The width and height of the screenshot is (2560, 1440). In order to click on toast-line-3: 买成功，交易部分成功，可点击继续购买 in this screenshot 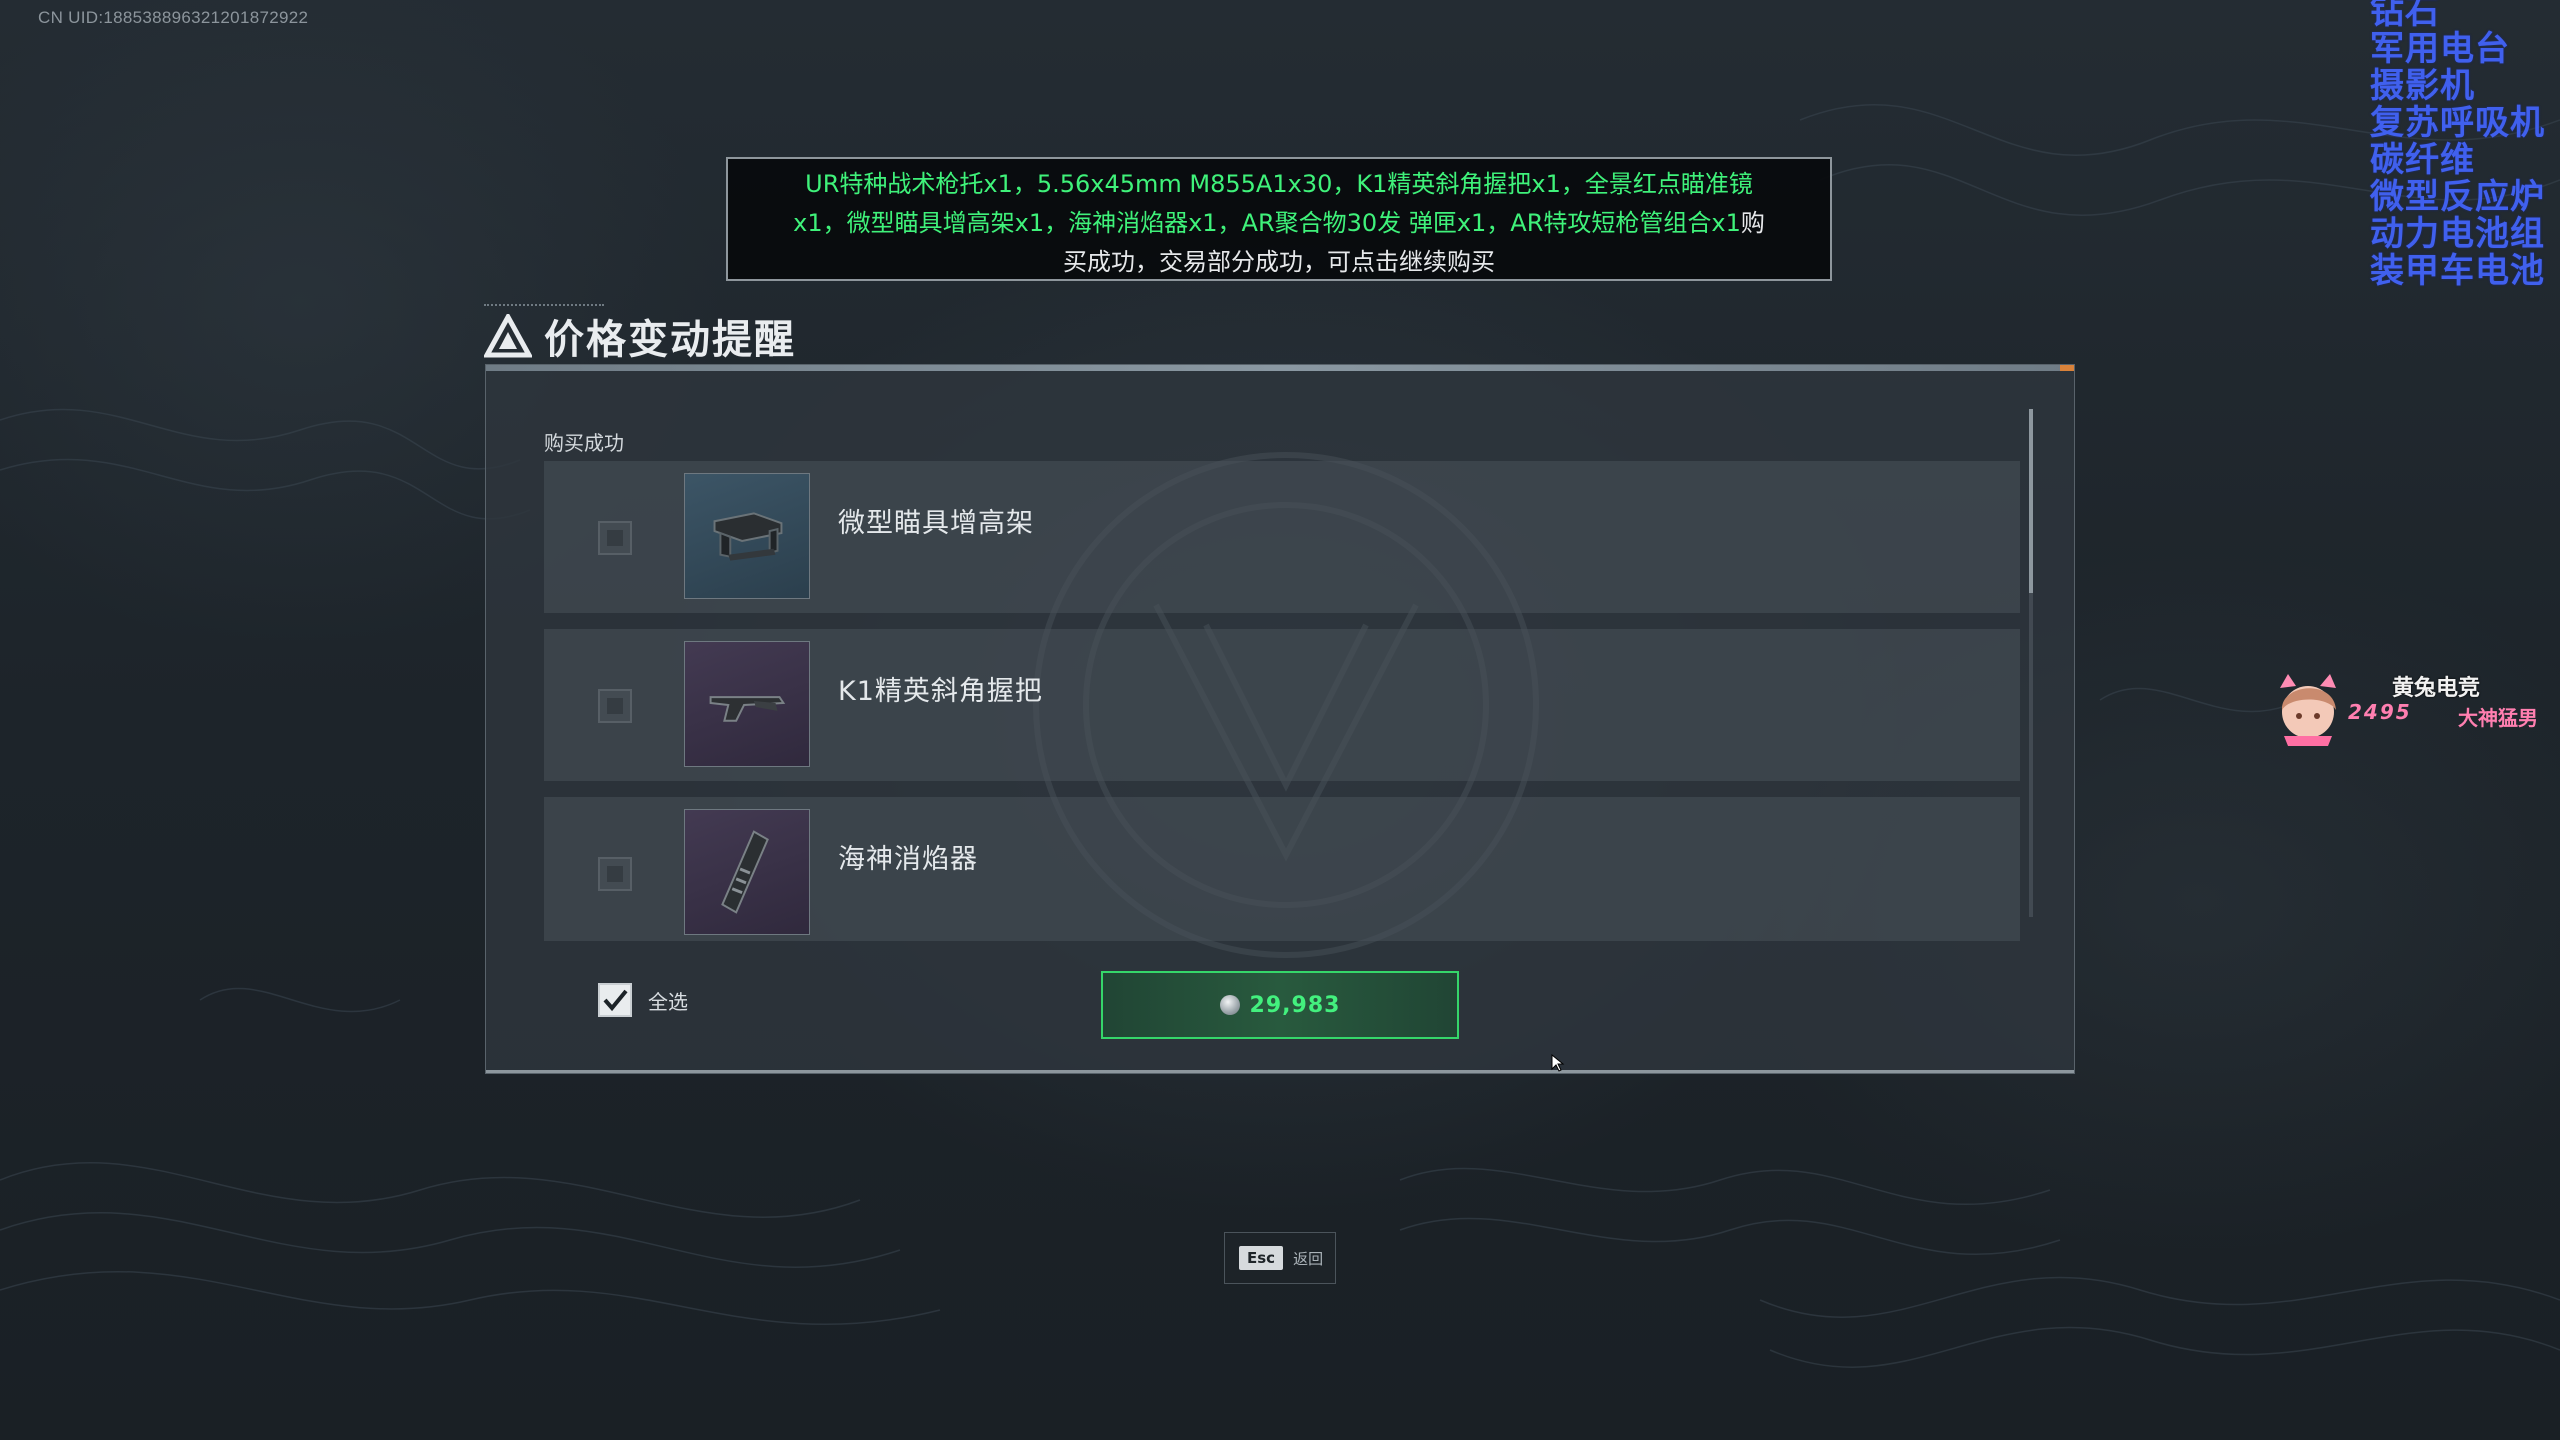, I will do `click(1279, 262)`.